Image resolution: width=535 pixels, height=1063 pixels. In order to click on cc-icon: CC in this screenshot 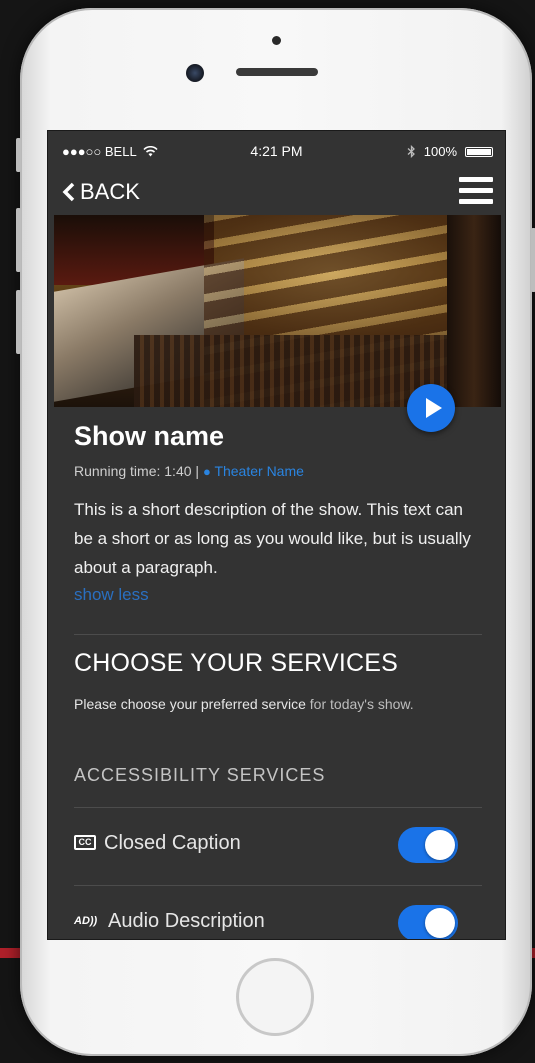, I will do `click(85, 842)`.